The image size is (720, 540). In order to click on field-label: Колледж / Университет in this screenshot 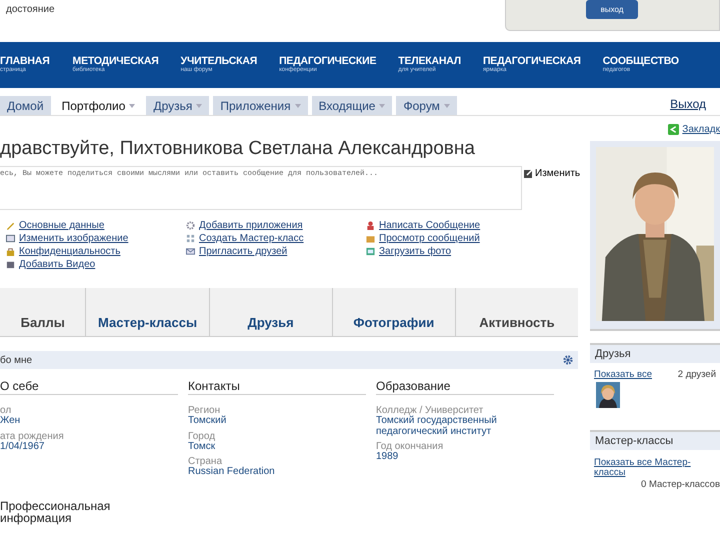, I will do `click(430, 410)`.